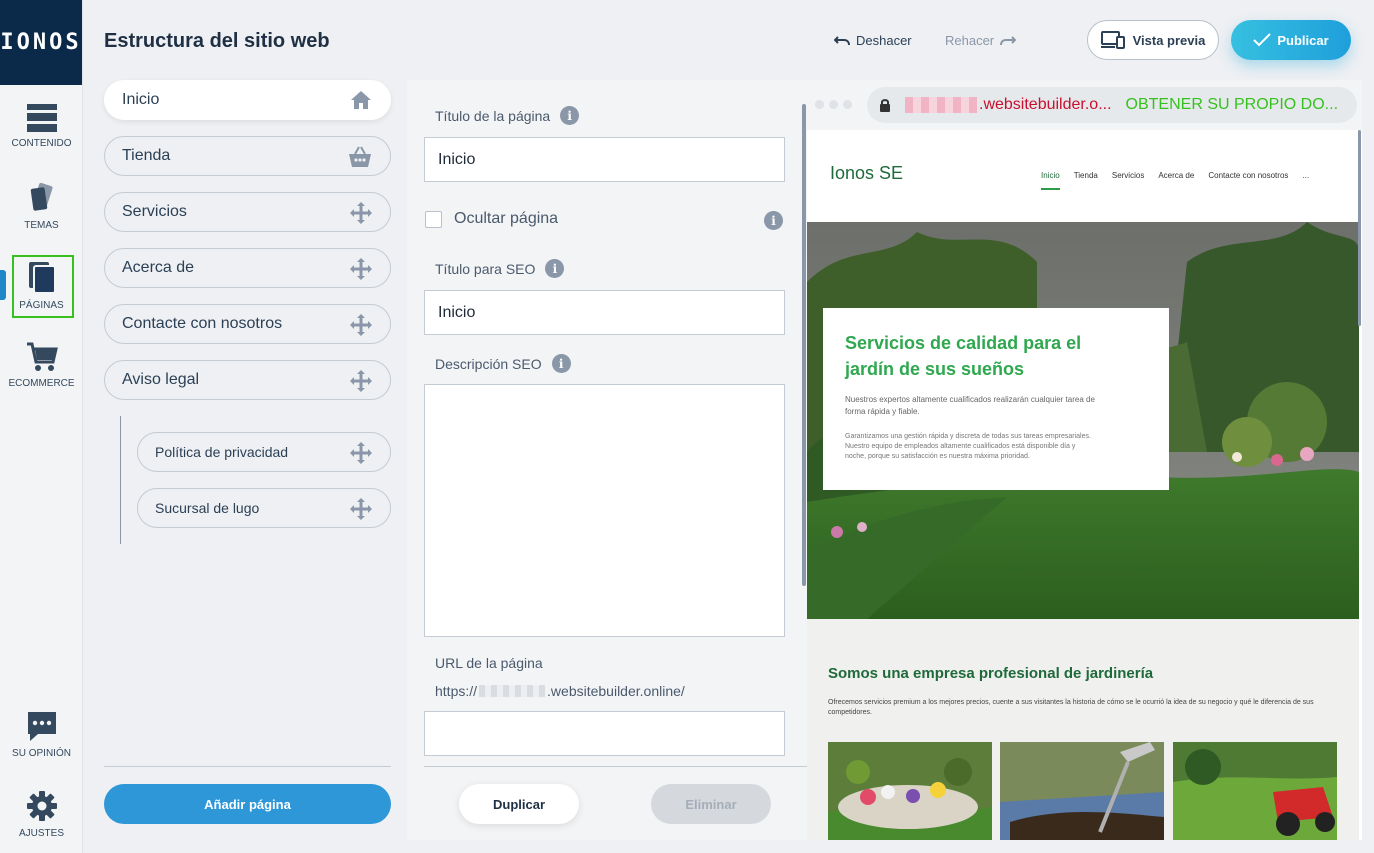  What do you see at coordinates (604, 510) in the screenshot?
I see `seo-description-textarea` at bounding box center [604, 510].